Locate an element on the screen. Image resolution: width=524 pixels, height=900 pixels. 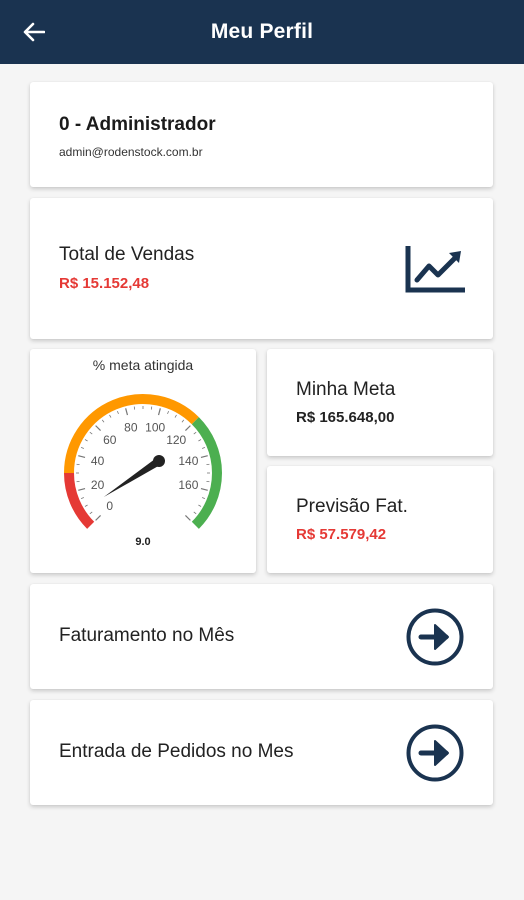
previsao-card: Previsão Fat. R$ 57.579,42 is located at coordinates (380, 519).